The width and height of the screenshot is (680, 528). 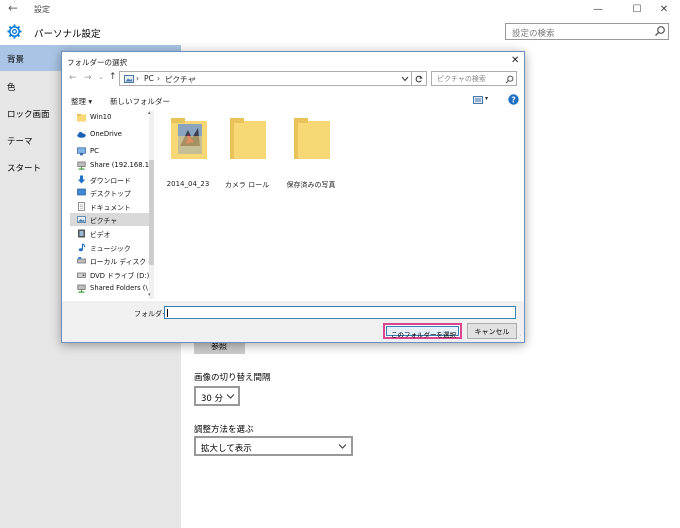 What do you see at coordinates (340, 9) in the screenshot?
I see `settings-titlebar: ← 設定 — ☐ ✕` at bounding box center [340, 9].